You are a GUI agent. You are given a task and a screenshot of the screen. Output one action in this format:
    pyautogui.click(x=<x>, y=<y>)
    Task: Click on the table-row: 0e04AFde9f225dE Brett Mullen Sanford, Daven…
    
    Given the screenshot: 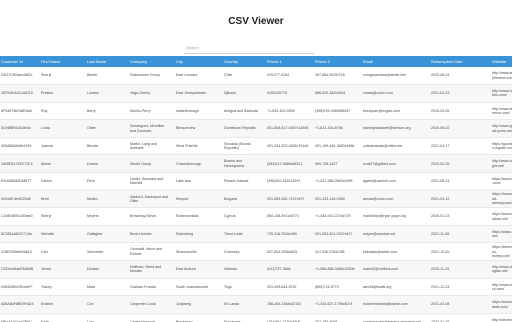 What is the action you would take?
    pyautogui.click(x=256, y=199)
    